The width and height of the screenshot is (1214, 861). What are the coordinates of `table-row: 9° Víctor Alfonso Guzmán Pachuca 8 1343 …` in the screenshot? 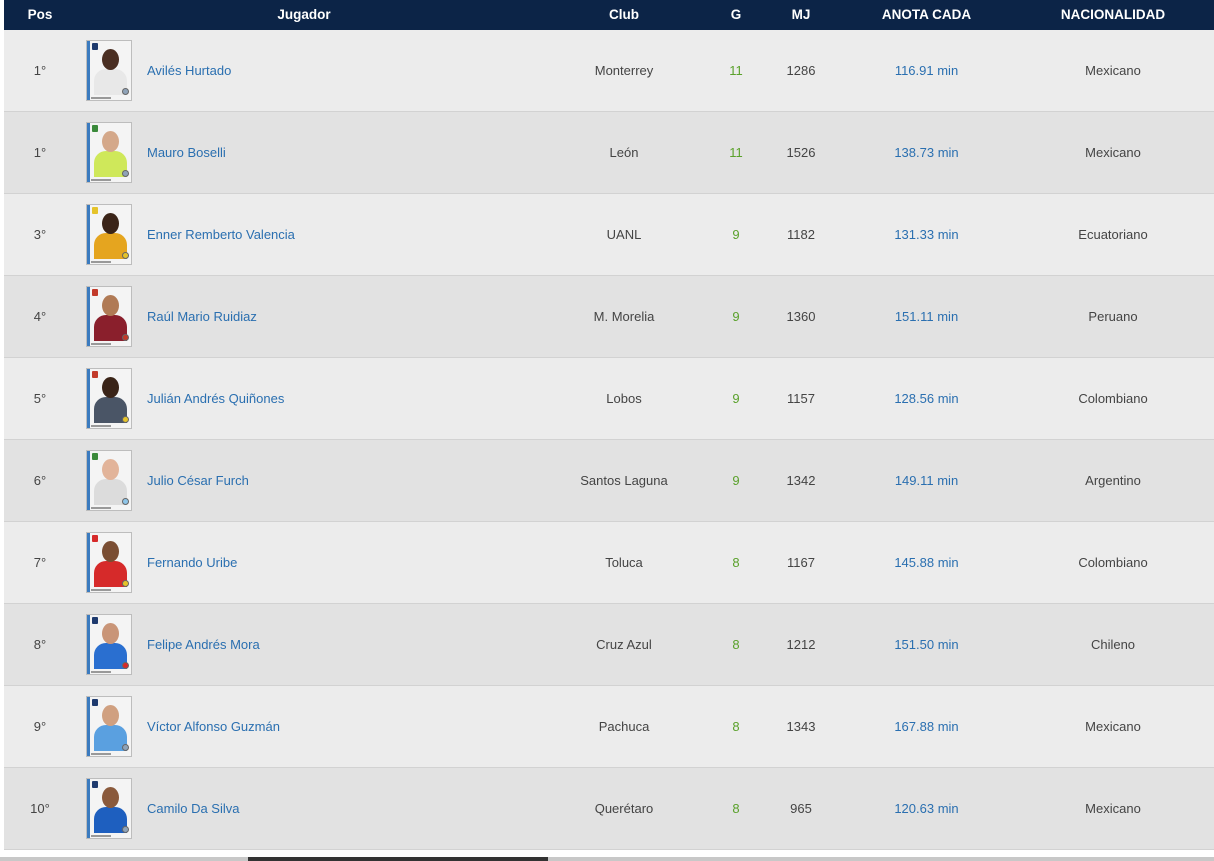 It's located at (609, 727).